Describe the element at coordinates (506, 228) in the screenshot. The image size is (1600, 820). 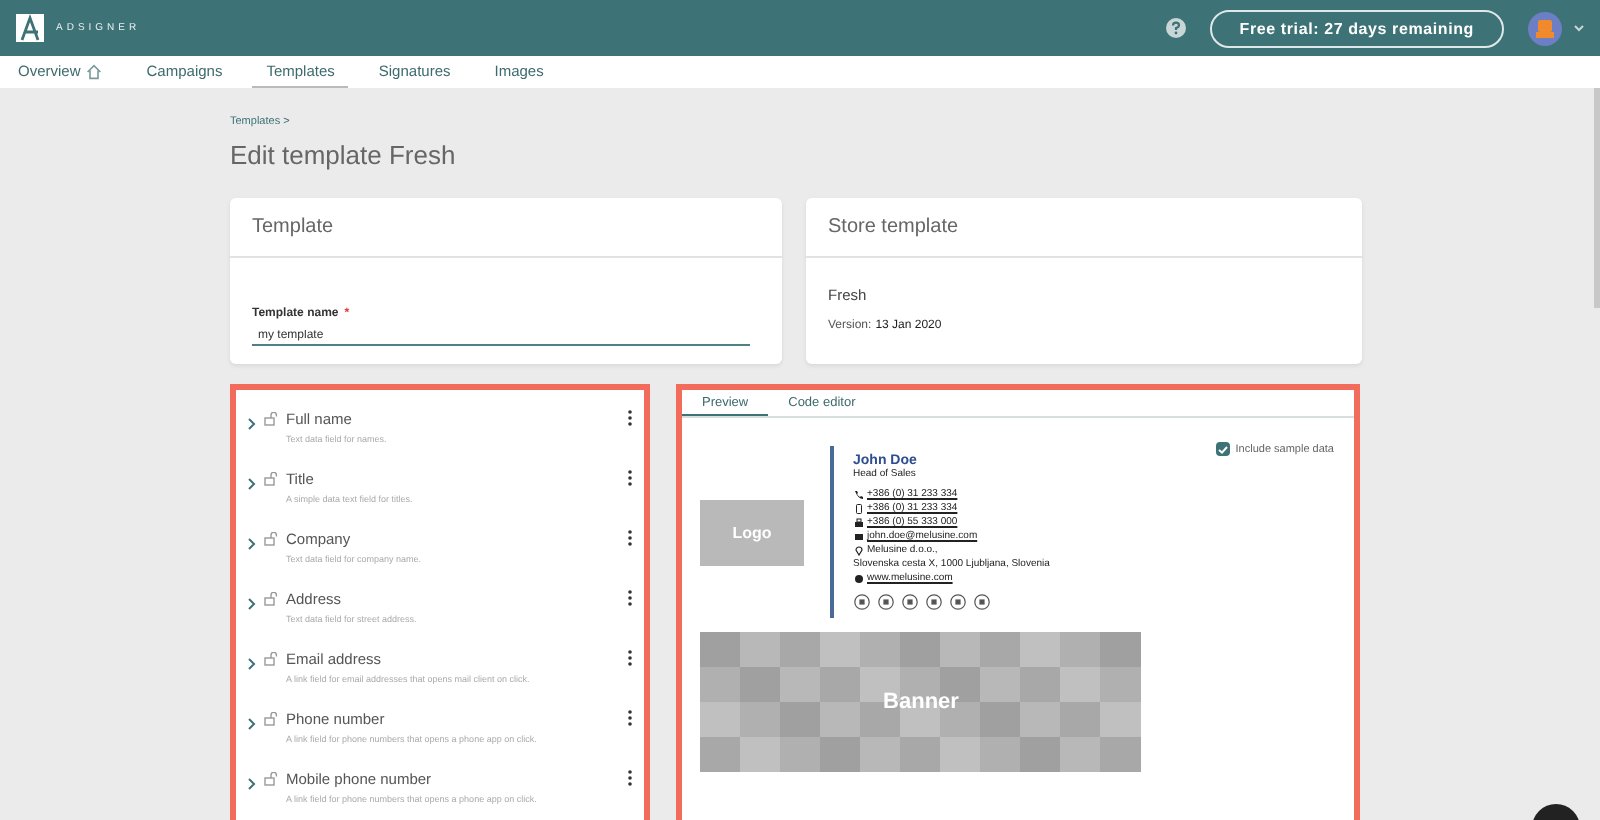
I see `card-title: Template` at that location.